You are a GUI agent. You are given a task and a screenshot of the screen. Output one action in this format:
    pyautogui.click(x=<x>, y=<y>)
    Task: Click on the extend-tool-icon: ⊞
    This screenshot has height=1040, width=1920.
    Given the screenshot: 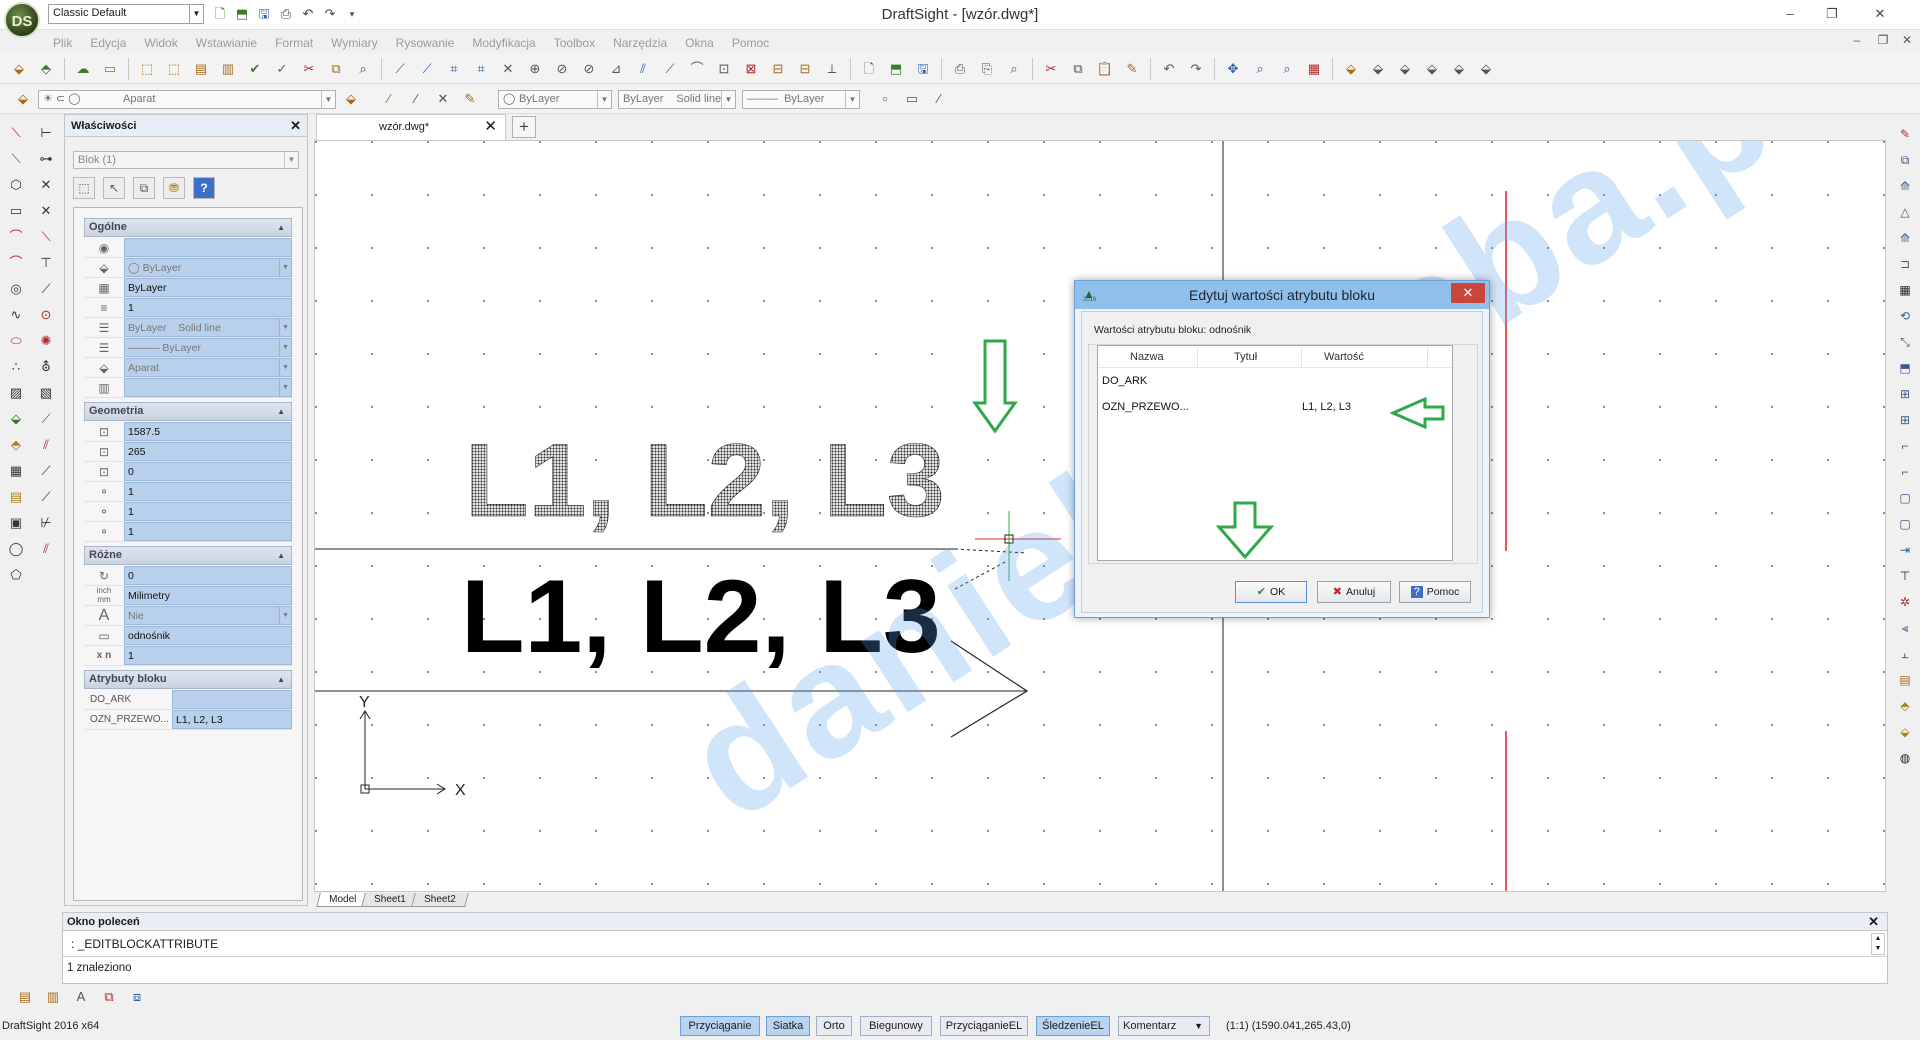 What is the action you would take?
    pyautogui.click(x=1905, y=420)
    